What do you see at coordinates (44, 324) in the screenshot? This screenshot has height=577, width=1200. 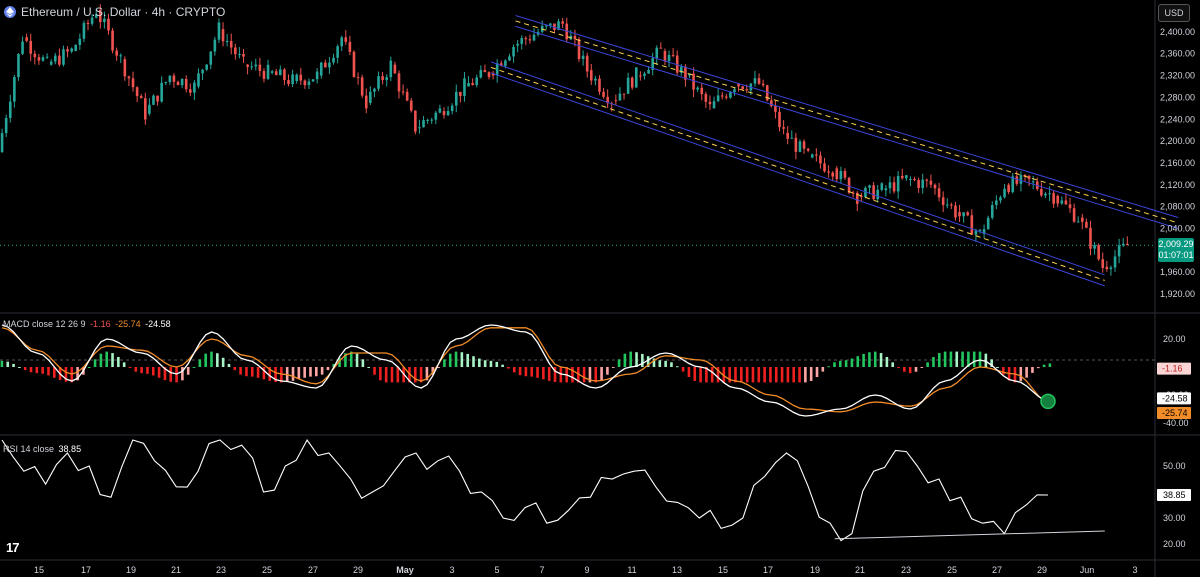 I see `macd-legend-label: MACD close 12 26 9` at bounding box center [44, 324].